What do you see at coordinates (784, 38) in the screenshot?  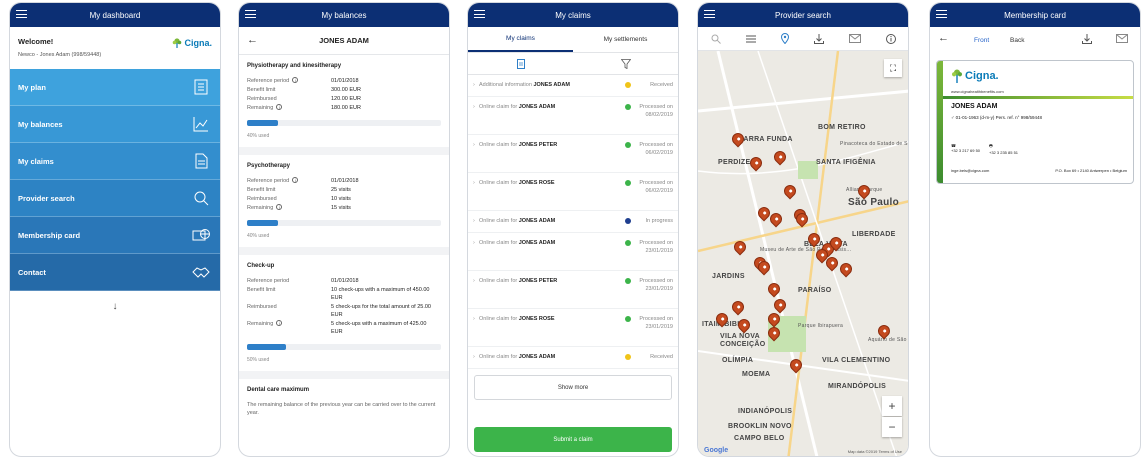 I see `location-pin-icon` at bounding box center [784, 38].